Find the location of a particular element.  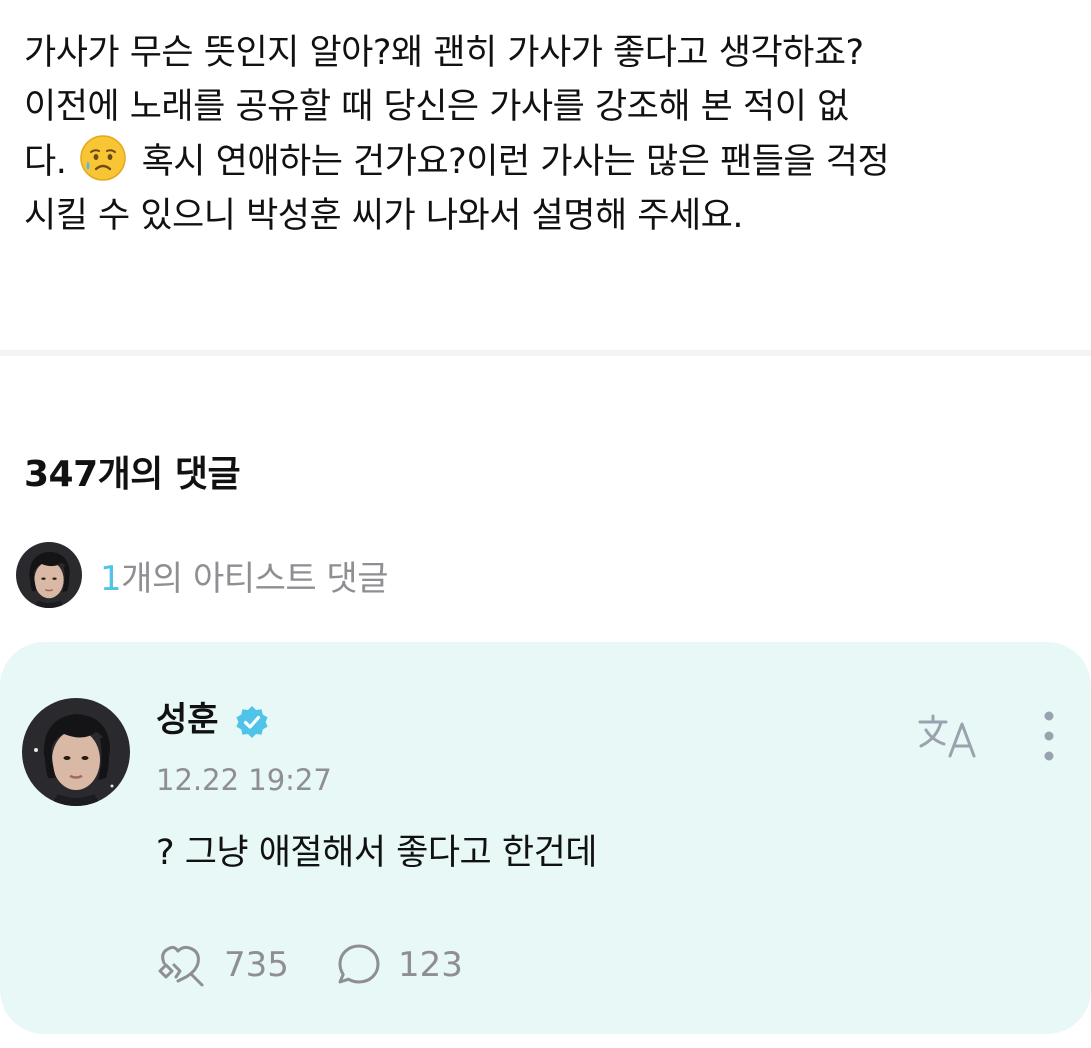

like-icon is located at coordinates (181, 966).